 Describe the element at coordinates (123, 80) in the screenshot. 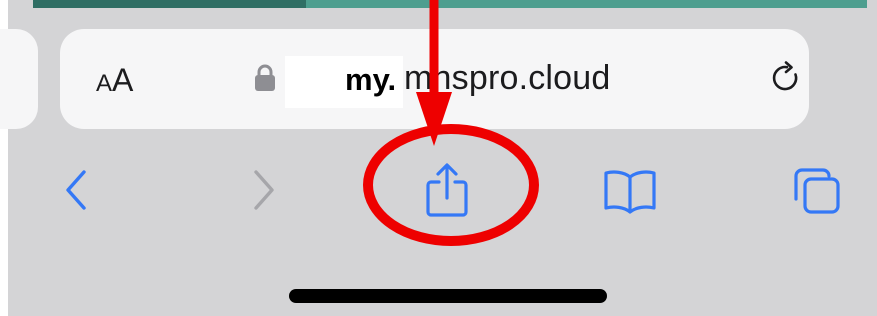

I see `reader-label-large: A` at that location.